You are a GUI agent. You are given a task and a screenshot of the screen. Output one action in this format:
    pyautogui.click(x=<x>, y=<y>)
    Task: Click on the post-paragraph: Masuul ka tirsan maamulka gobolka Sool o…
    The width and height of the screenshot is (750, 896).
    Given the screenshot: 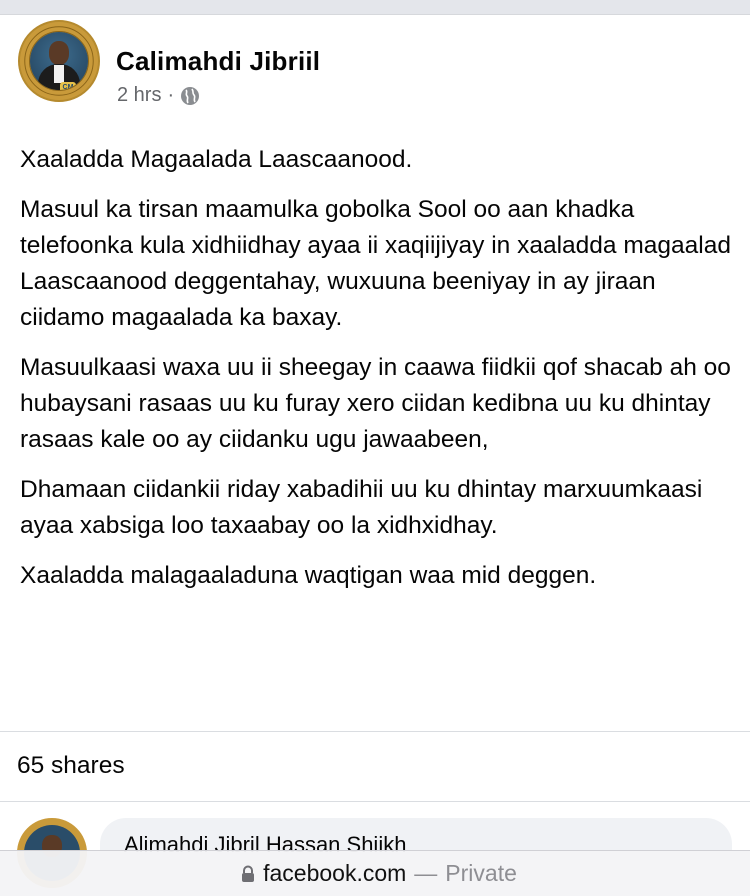 What is the action you would take?
    pyautogui.click(x=375, y=263)
    